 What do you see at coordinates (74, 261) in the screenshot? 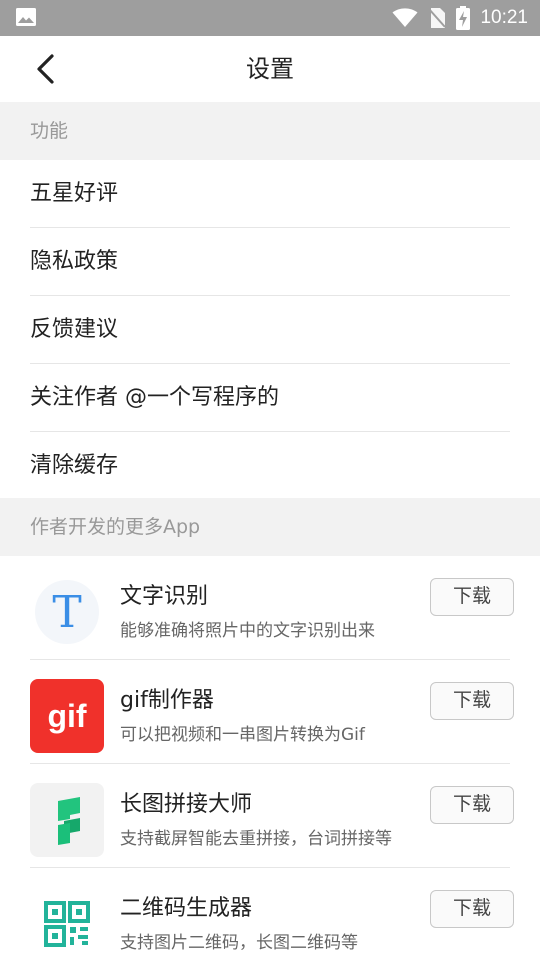
I see `menu-item-label: 隐私政策` at bounding box center [74, 261].